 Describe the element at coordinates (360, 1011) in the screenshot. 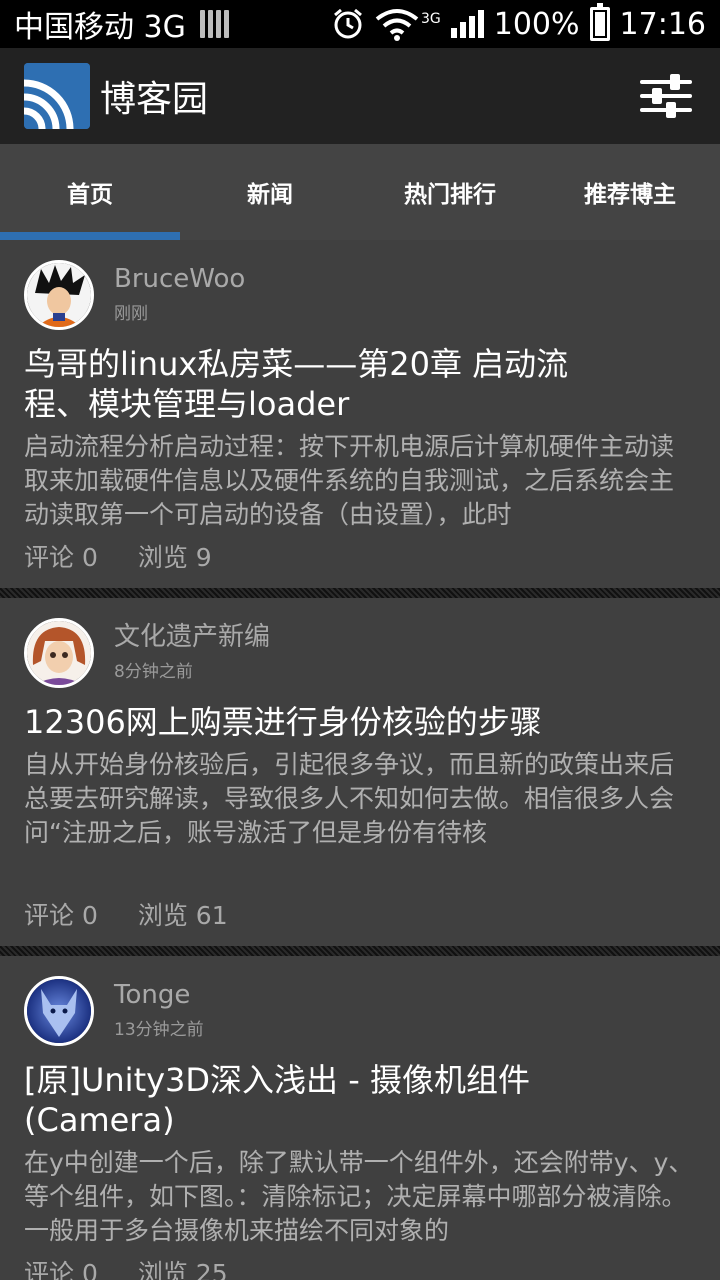

I see `post-header: Tonge 13分钟之前` at that location.